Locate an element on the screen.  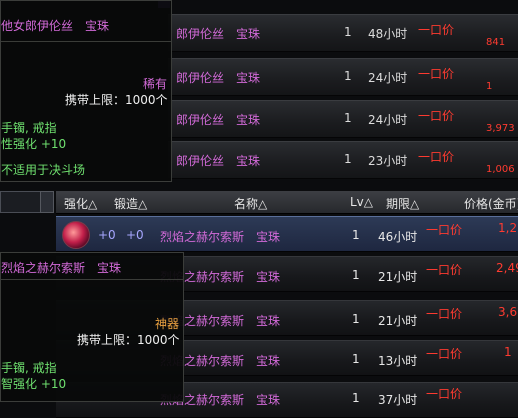
price-amount: 1,006 is located at coordinates (500, 169).